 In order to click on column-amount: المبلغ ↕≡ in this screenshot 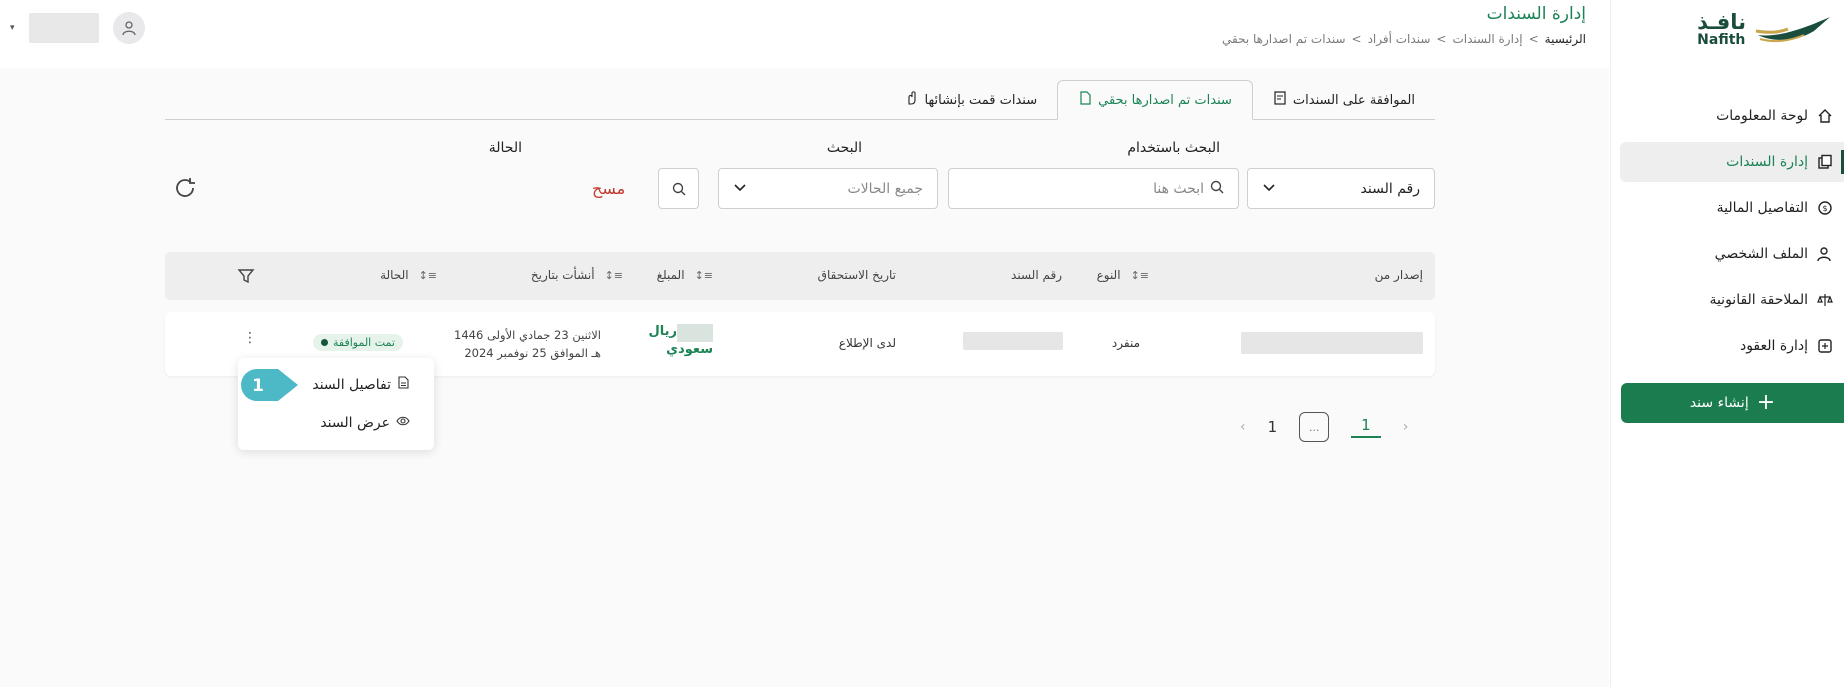, I will do `click(685, 275)`.